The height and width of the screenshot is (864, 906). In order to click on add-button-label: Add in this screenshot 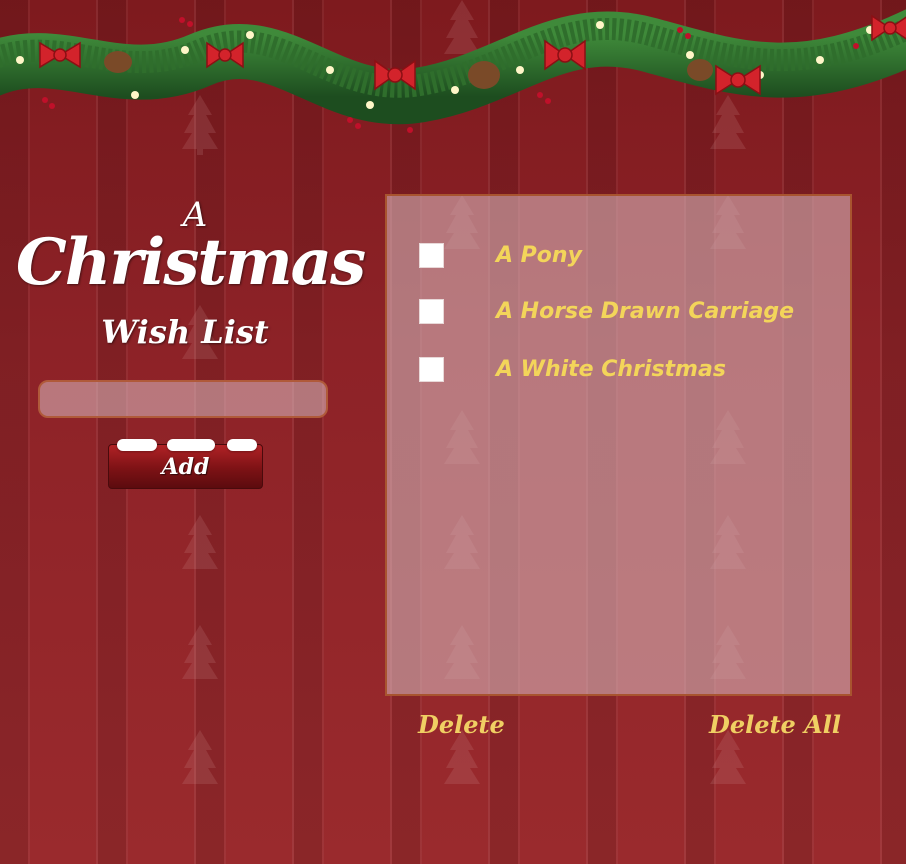, I will do `click(185, 466)`.